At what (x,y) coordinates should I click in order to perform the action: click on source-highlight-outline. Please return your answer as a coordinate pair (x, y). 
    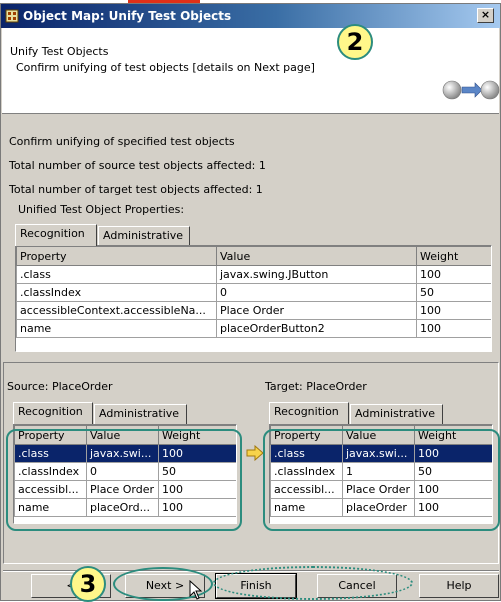
    Looking at the image, I should click on (124, 480).